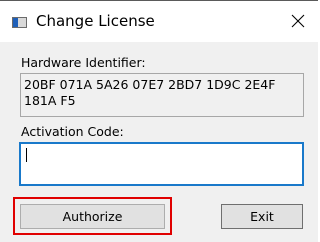  Describe the element at coordinates (26, 155) in the screenshot. I see `text-caret` at that location.